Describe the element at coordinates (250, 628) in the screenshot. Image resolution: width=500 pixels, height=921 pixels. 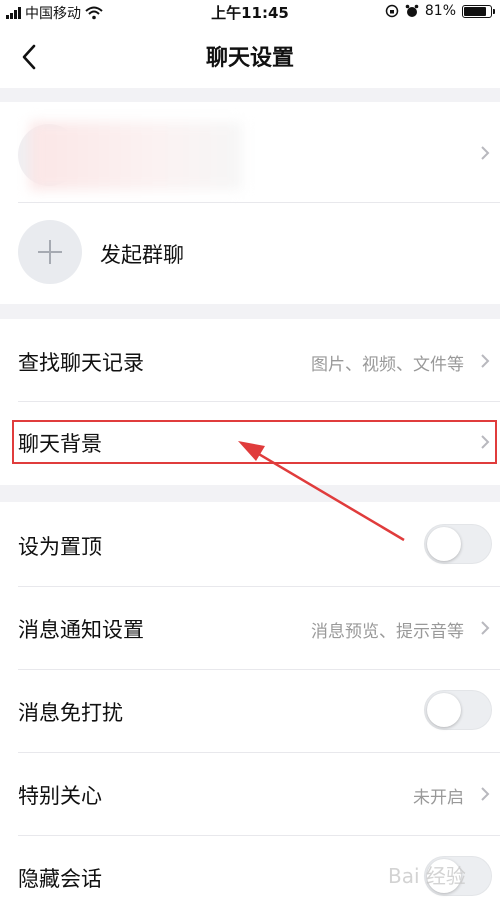
I see `notification-settings-row: 消息通知设置 消息预览、提示音等` at that location.